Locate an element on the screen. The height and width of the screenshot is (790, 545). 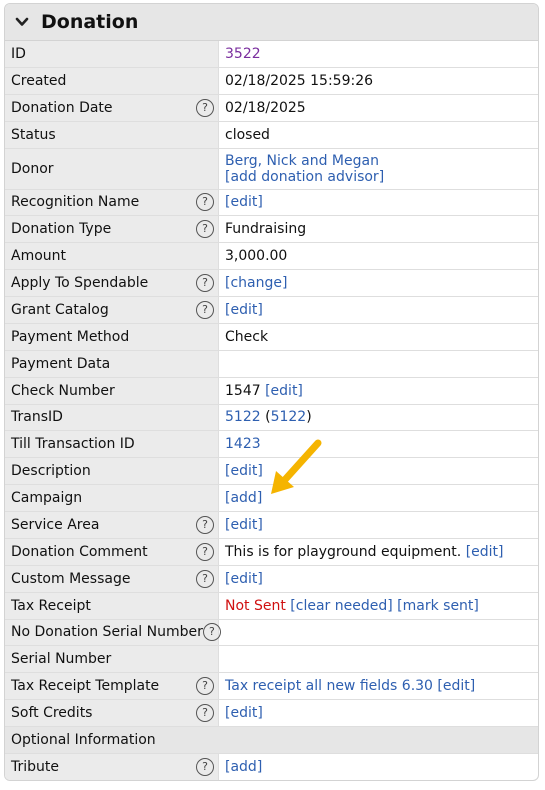
field-value-line: [add donation advisor] is located at coordinates (378, 177).